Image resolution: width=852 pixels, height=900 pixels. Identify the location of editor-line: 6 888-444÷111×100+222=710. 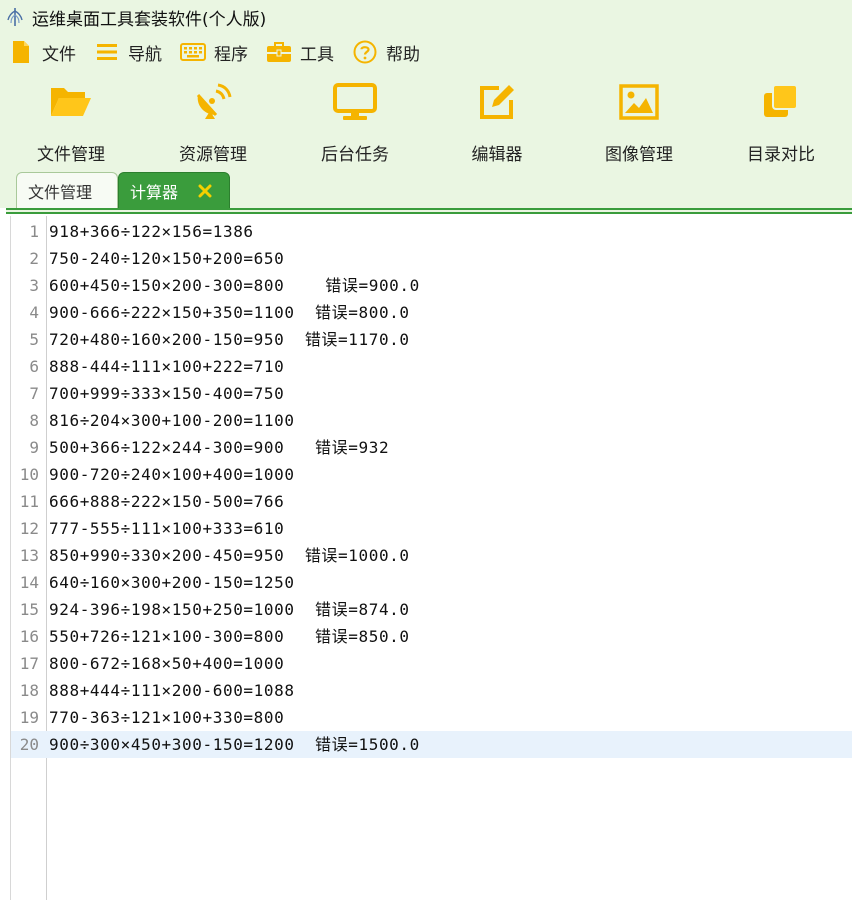
(431, 366).